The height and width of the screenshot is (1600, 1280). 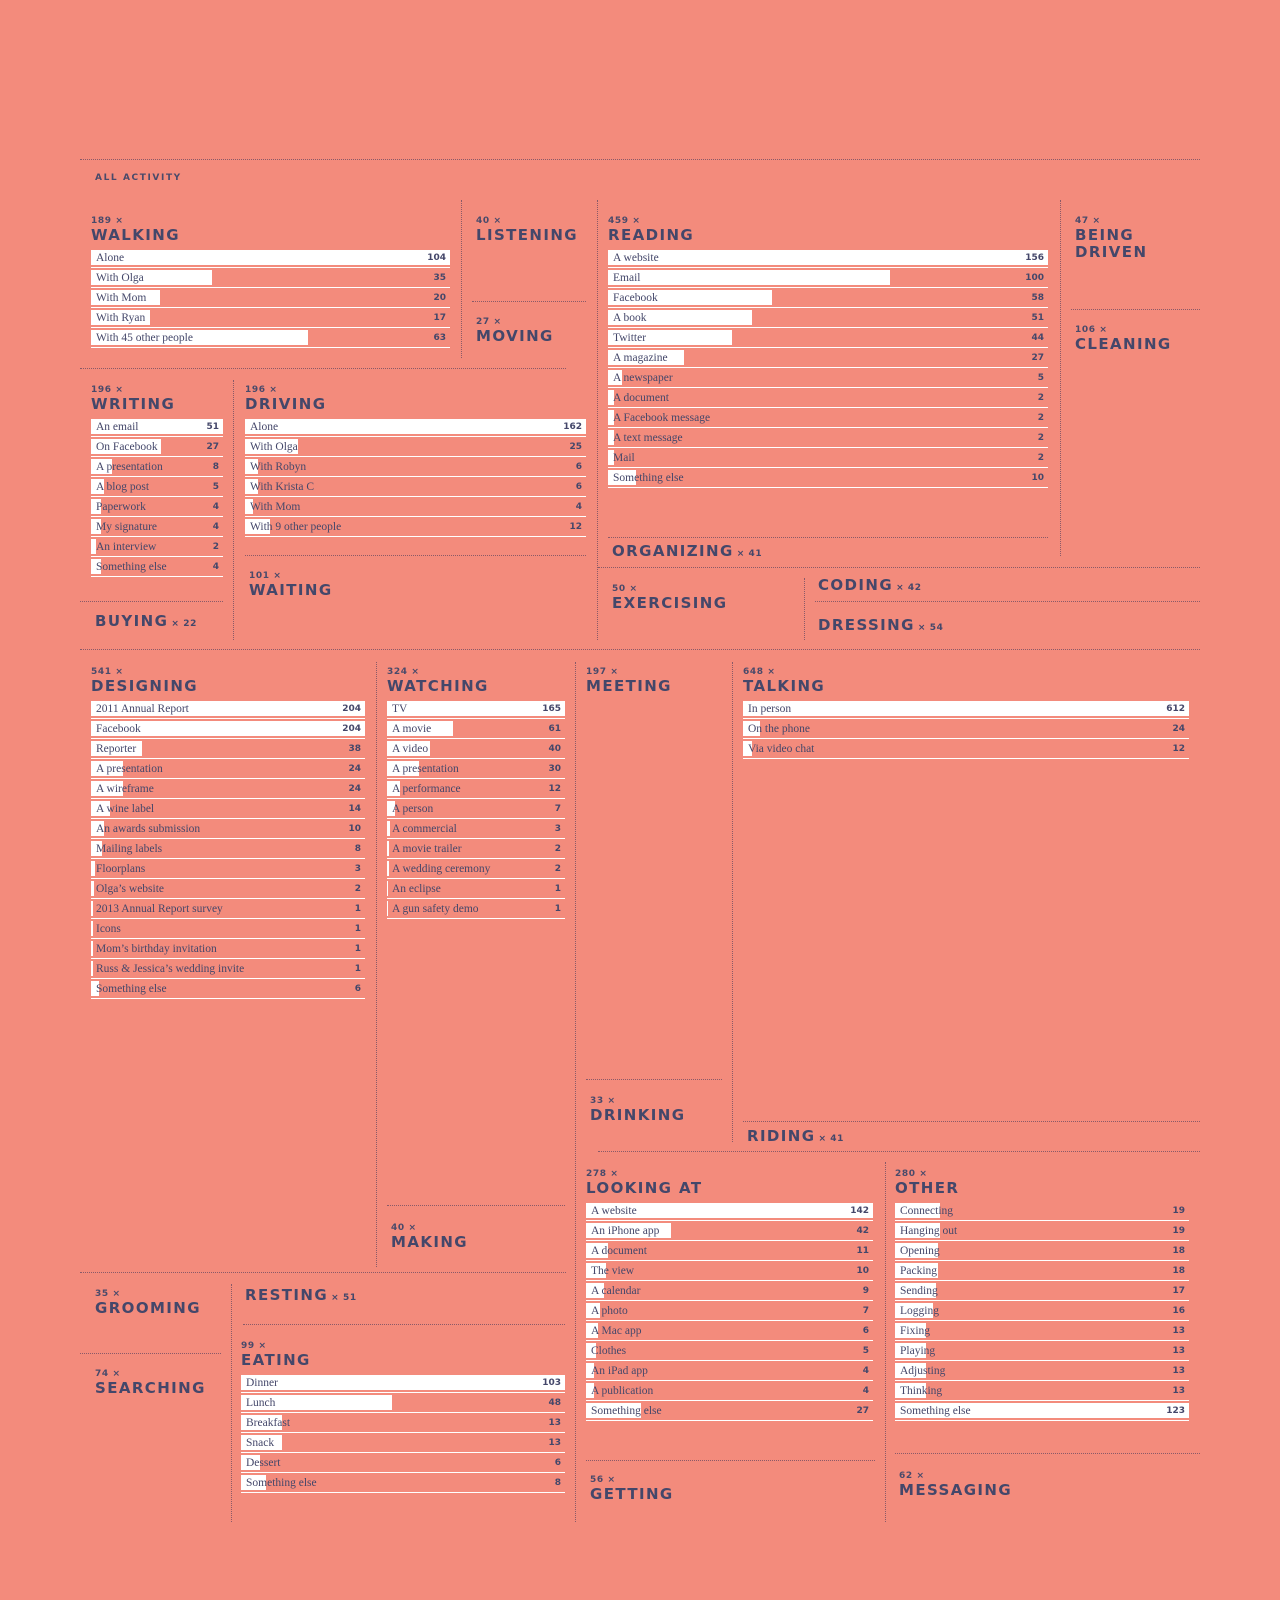 What do you see at coordinates (927, 1188) in the screenshot?
I see `section-title: OTHER` at bounding box center [927, 1188].